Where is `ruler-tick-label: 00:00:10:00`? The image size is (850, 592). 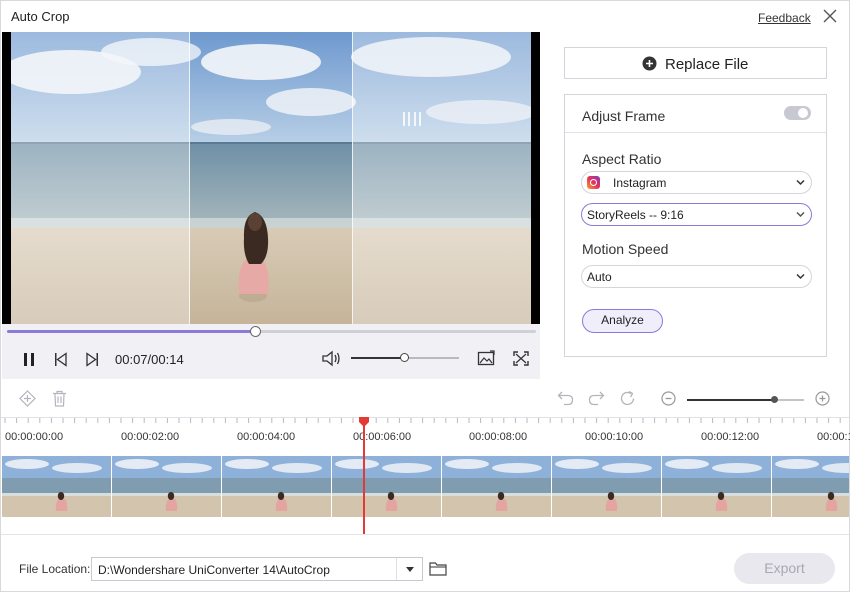
ruler-tick-label: 00:00:10:00 is located at coordinates (614, 437).